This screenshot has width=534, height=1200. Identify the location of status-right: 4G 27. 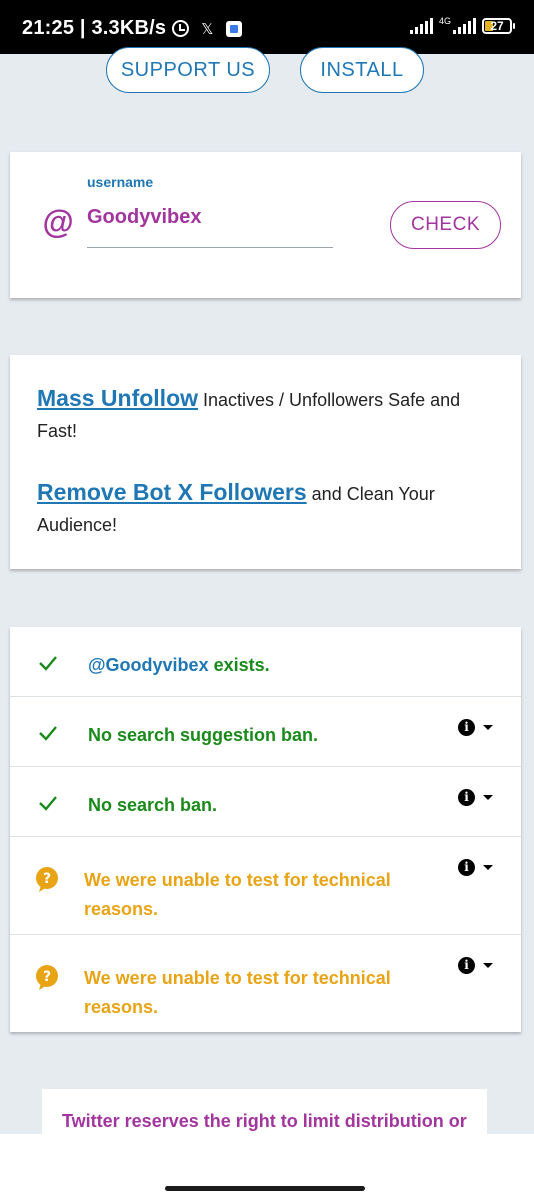
(462, 25).